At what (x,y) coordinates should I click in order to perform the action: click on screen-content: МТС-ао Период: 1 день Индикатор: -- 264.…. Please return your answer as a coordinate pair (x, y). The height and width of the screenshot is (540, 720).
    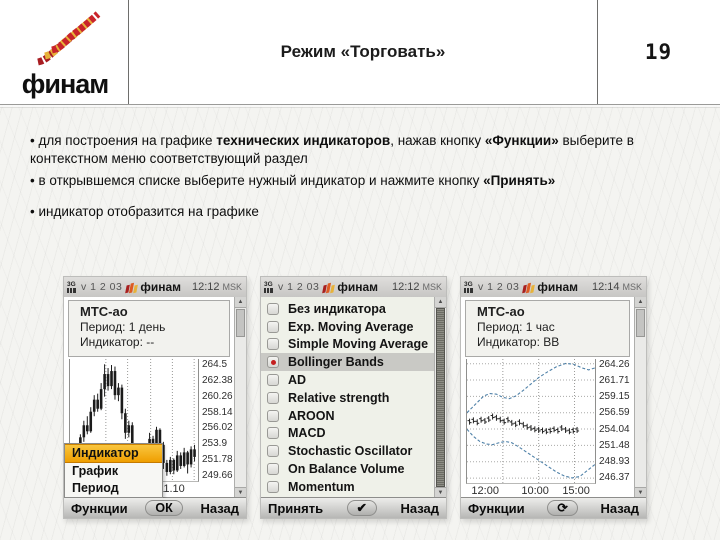
    Looking at the image, I should click on (155, 397).